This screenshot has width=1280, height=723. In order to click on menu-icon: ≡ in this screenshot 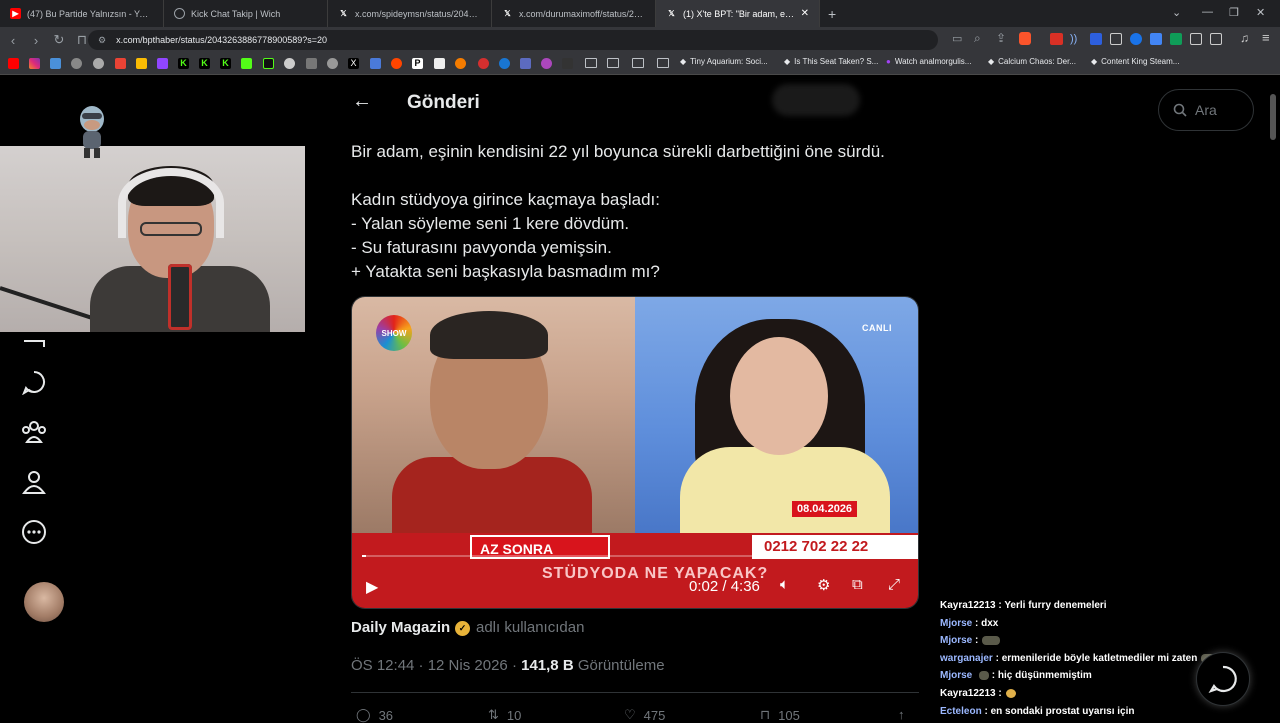, I will do `click(1266, 37)`.